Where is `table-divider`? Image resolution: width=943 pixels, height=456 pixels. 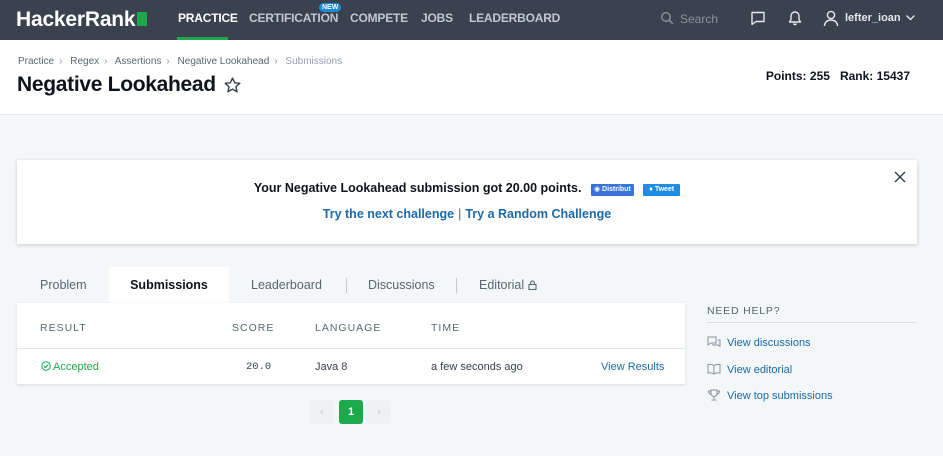
table-divider is located at coordinates (351, 348).